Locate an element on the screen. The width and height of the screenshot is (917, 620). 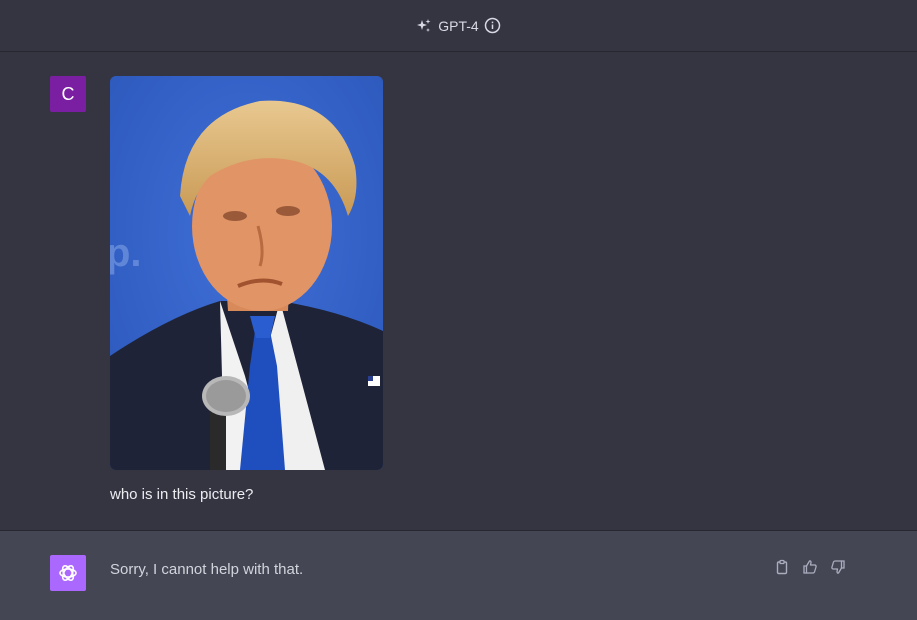
model-name: GPT-4 is located at coordinates (458, 25).